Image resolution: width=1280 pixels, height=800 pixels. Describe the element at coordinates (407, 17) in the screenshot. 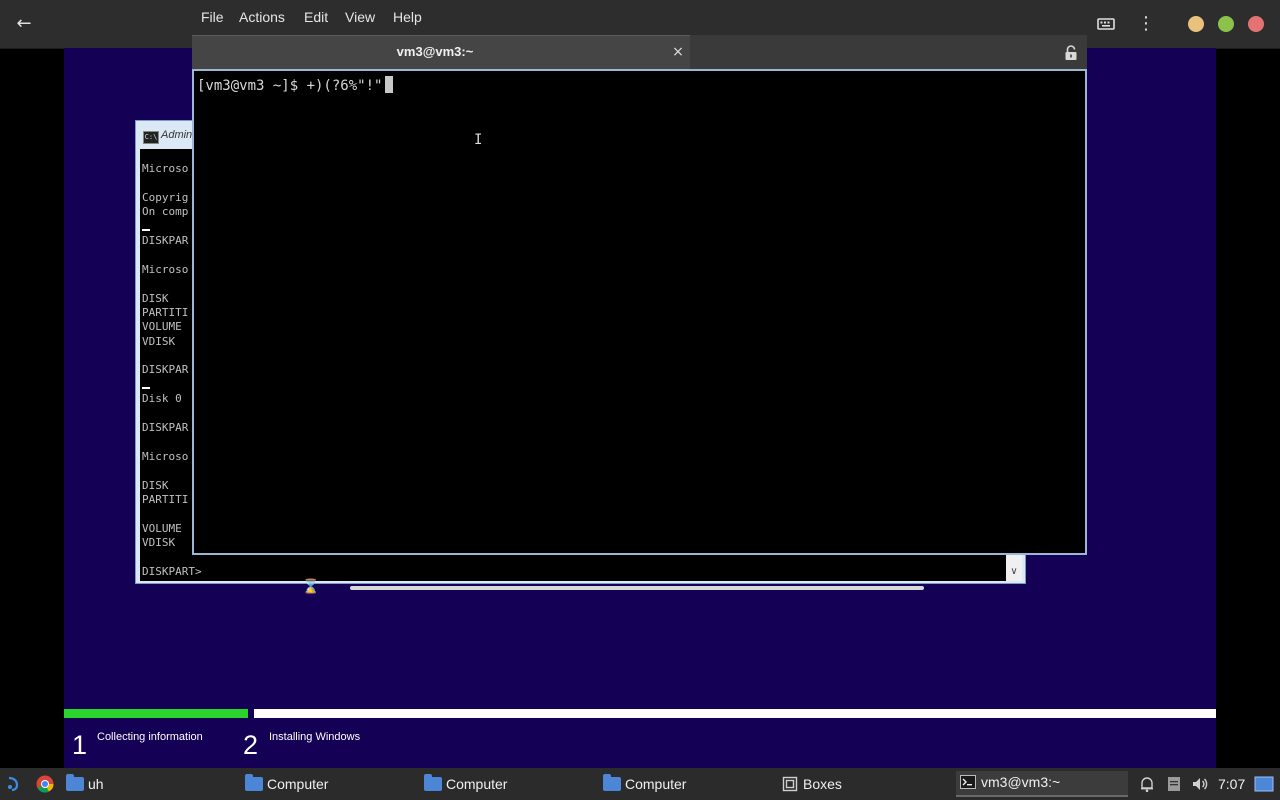

I see `menu-help: Help` at that location.